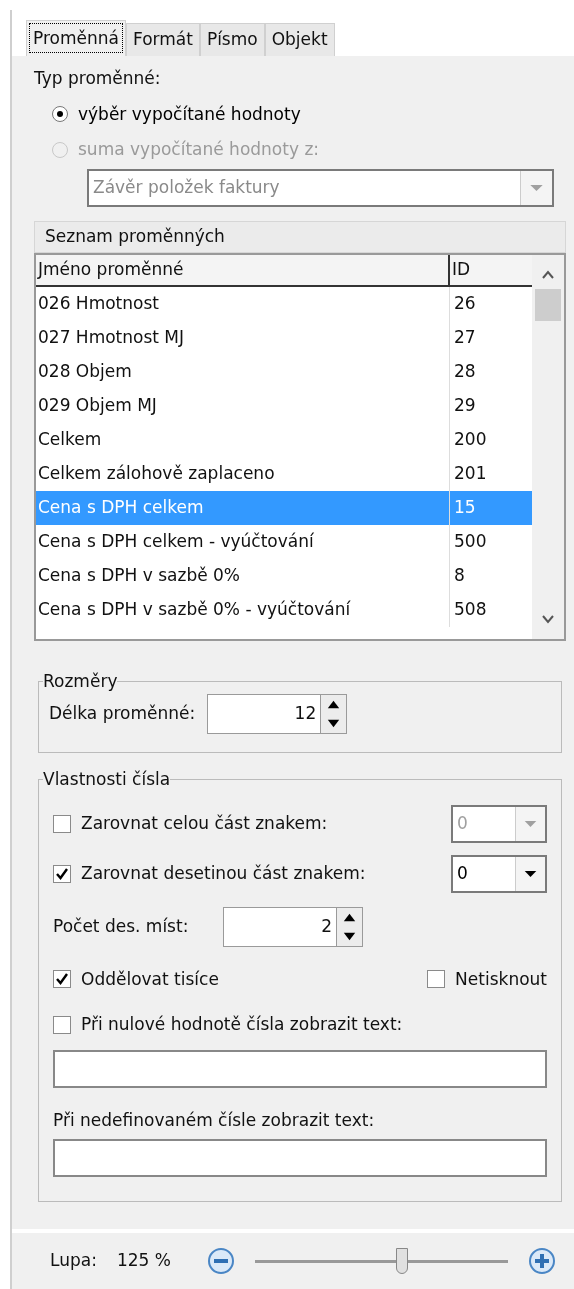 The height and width of the screenshot is (1289, 574). I want to click on variable-name: Cena s DPH celkem, so click(243, 507).